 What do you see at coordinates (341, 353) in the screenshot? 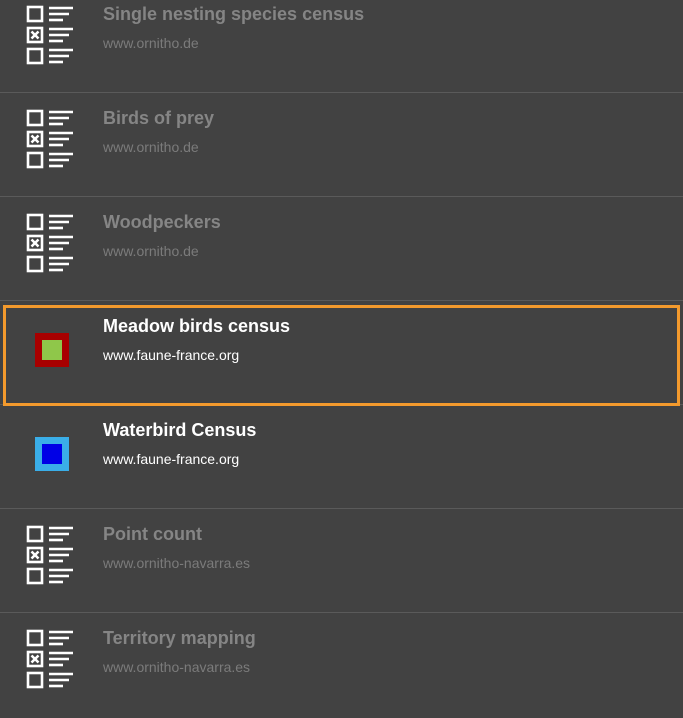
I see `list-item-meadow-birds-census: Meadow birds census www.faune-france.org` at bounding box center [341, 353].